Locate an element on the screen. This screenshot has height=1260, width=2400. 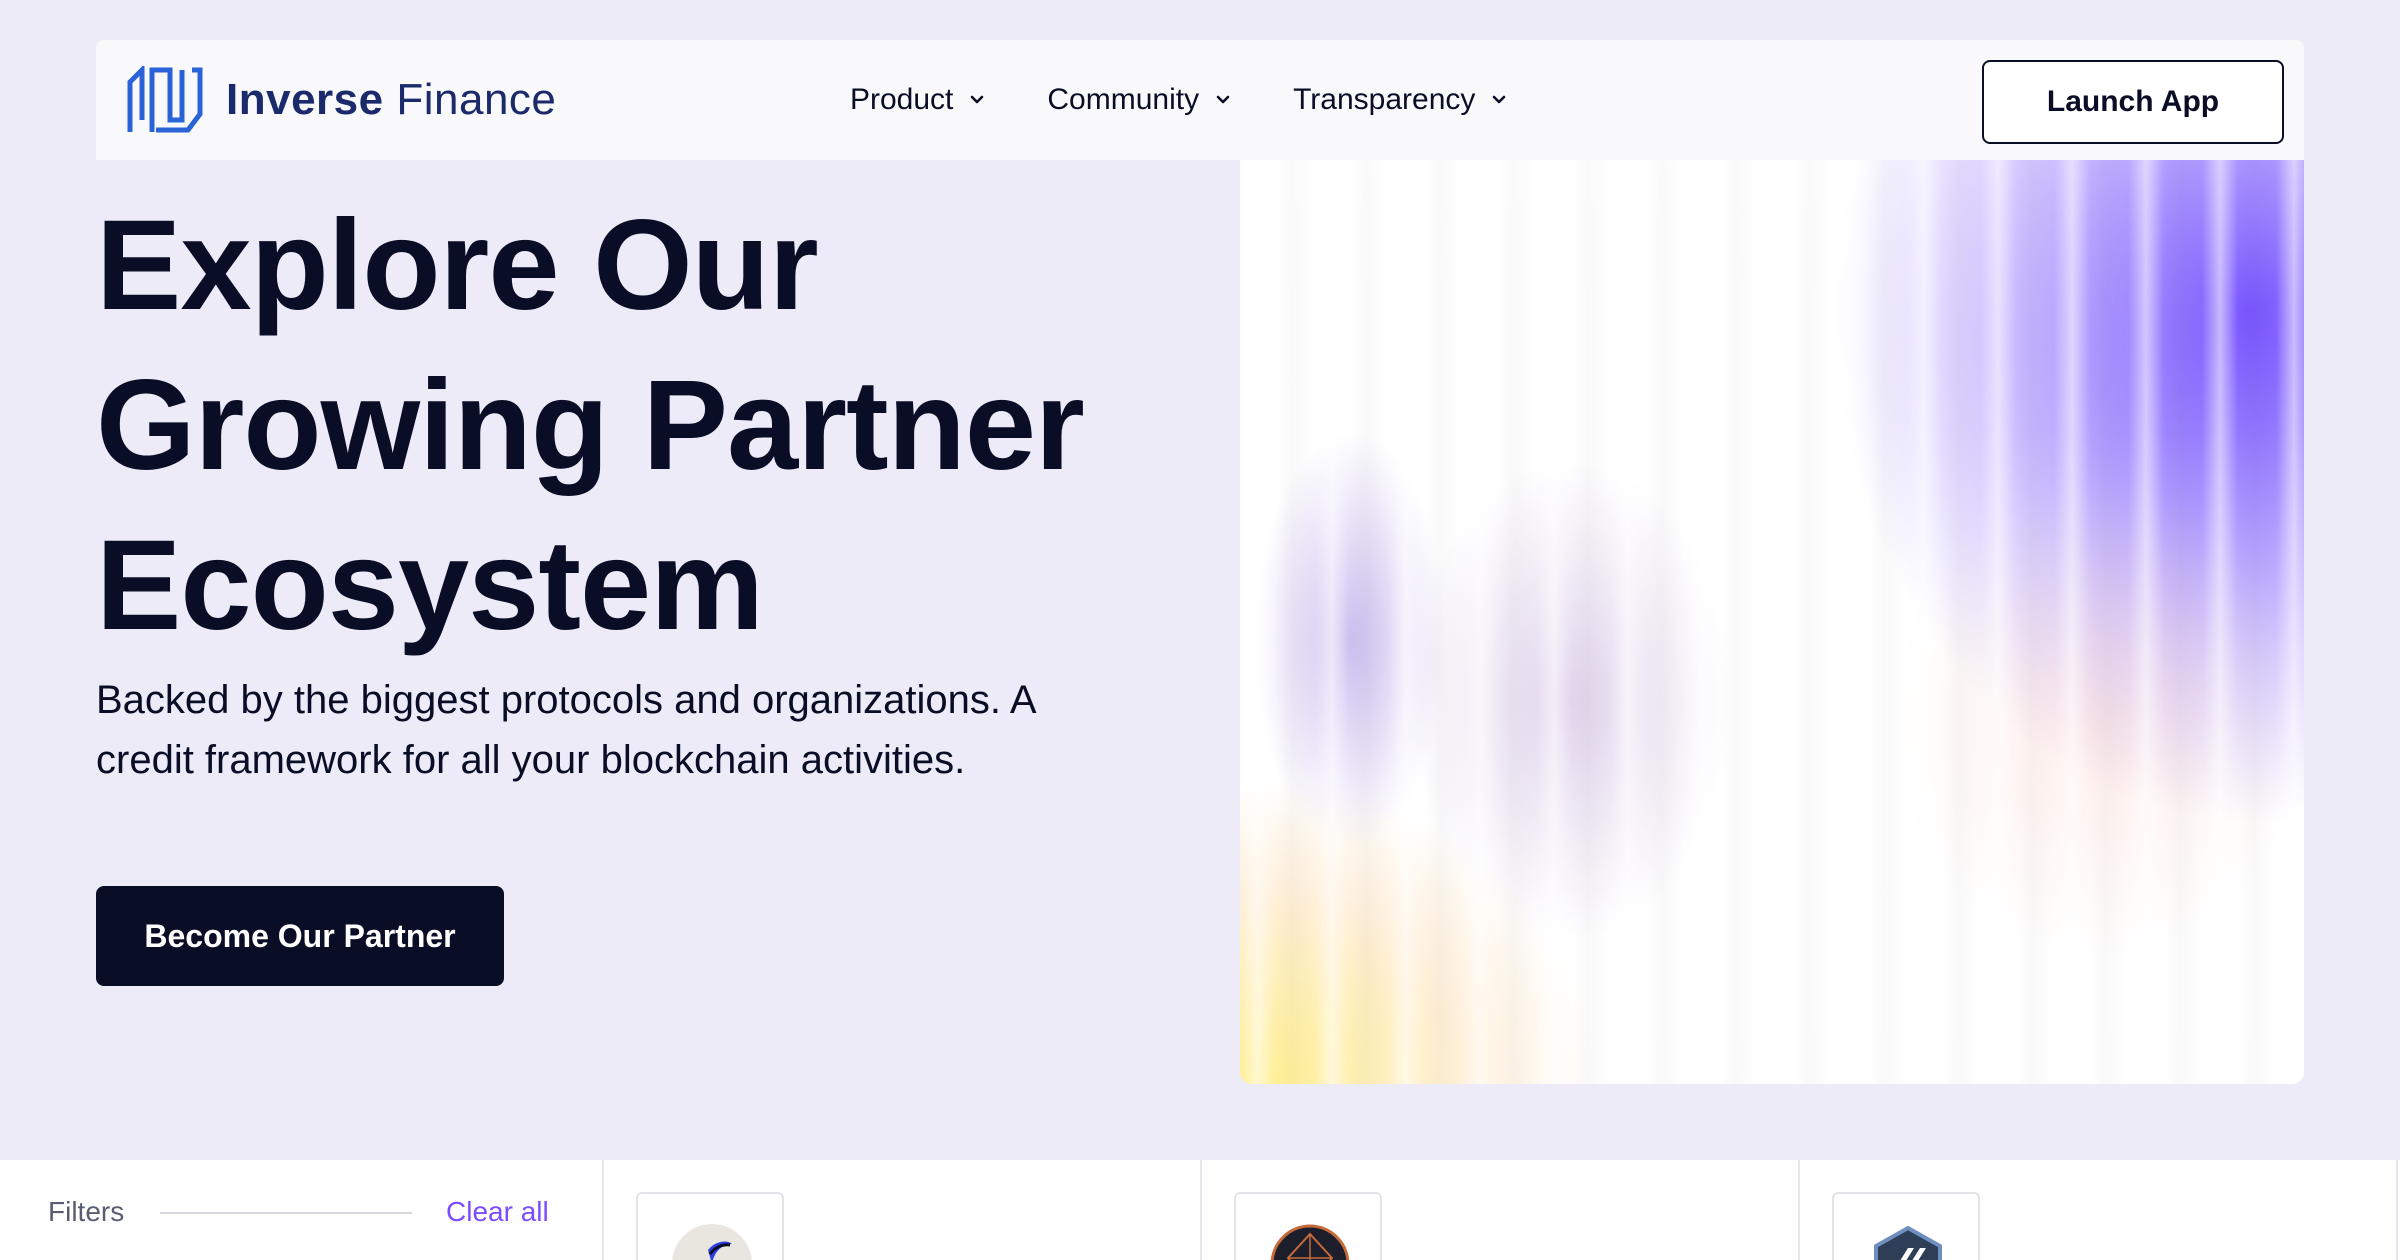
brand-name: Inverse Finance is located at coordinates (391, 99).